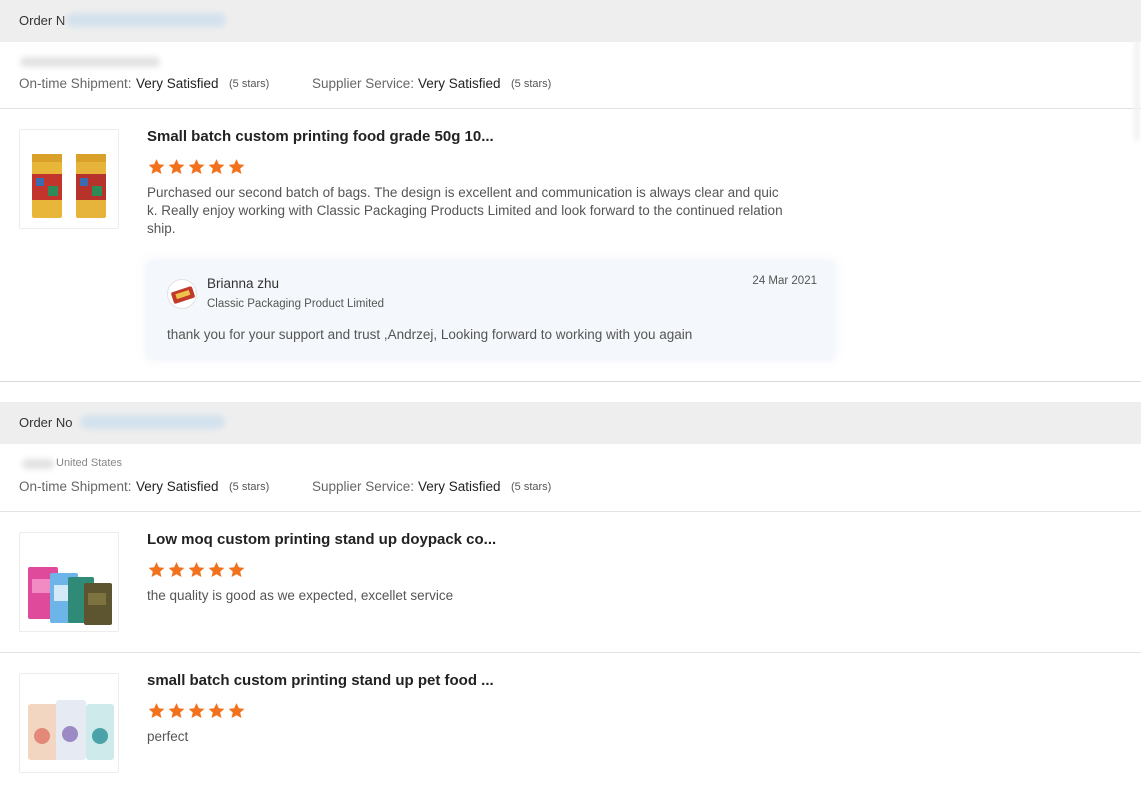 The width and height of the screenshot is (1141, 792). I want to click on reply-date: 24 Mar 2021, so click(784, 281).